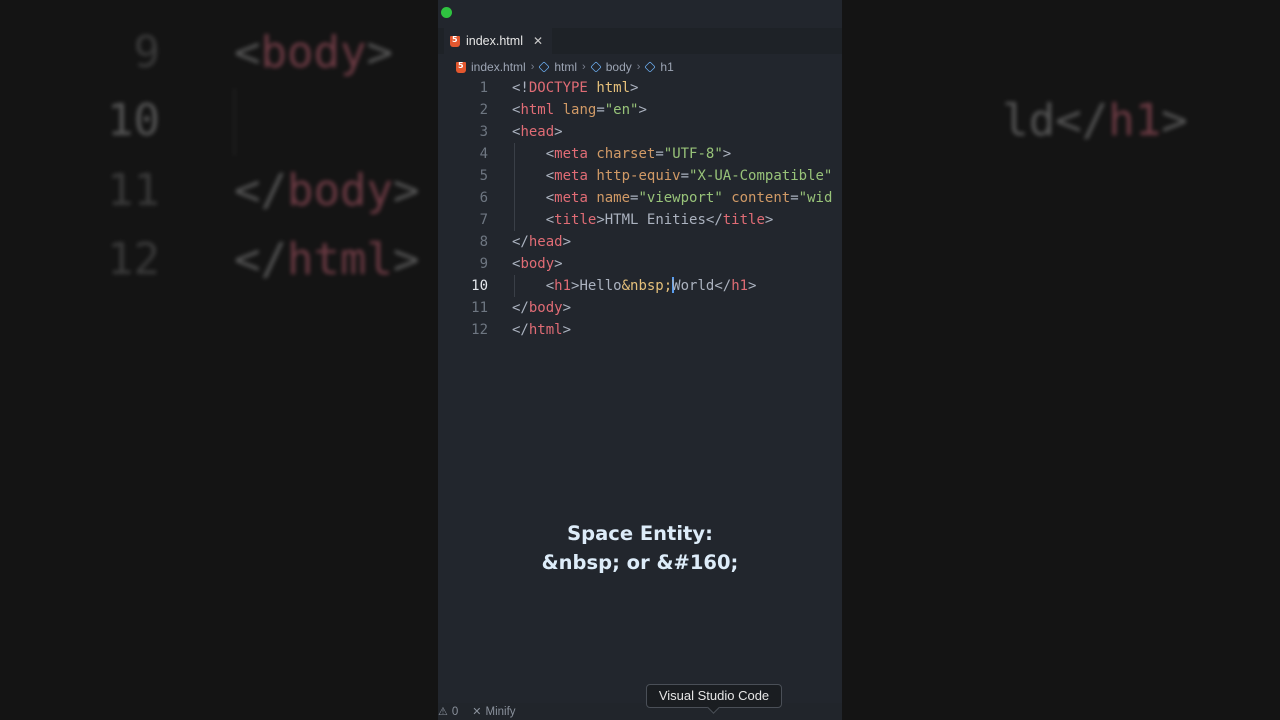 This screenshot has width=1280, height=720. Describe the element at coordinates (647, 286) in the screenshot. I see `code-token: &nbsp;` at that location.